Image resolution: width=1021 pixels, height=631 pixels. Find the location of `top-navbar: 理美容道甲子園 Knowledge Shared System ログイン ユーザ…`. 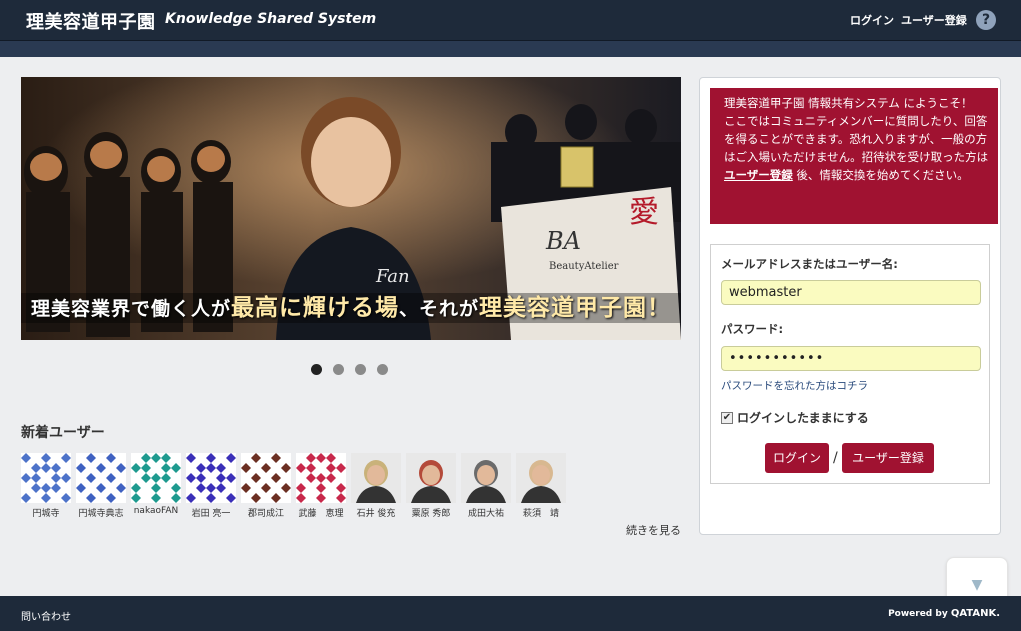

top-navbar: 理美容道甲子園 Knowledge Shared System ログイン ユーザ… is located at coordinates (510, 20).